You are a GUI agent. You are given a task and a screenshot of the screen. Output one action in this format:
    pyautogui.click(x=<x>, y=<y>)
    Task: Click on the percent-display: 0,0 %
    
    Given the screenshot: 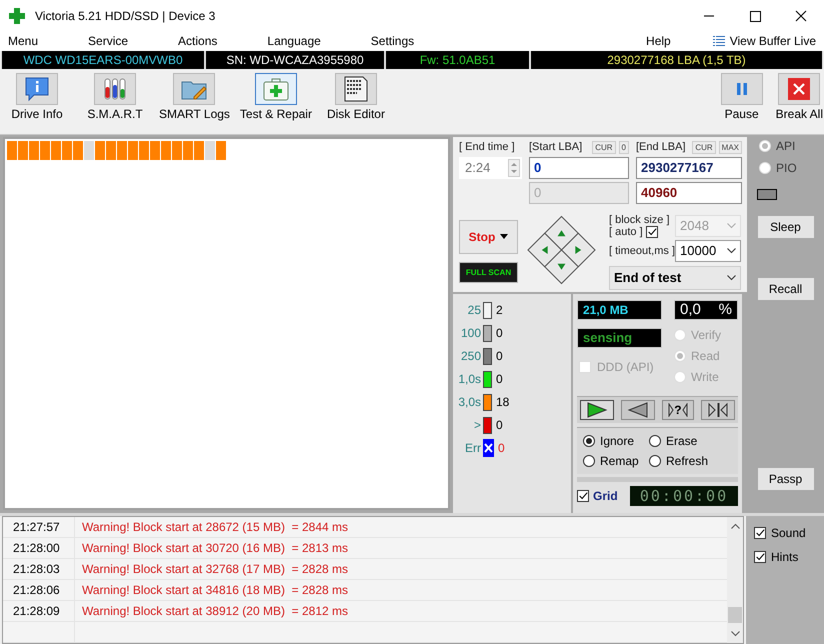 What is the action you would take?
    pyautogui.click(x=706, y=310)
    